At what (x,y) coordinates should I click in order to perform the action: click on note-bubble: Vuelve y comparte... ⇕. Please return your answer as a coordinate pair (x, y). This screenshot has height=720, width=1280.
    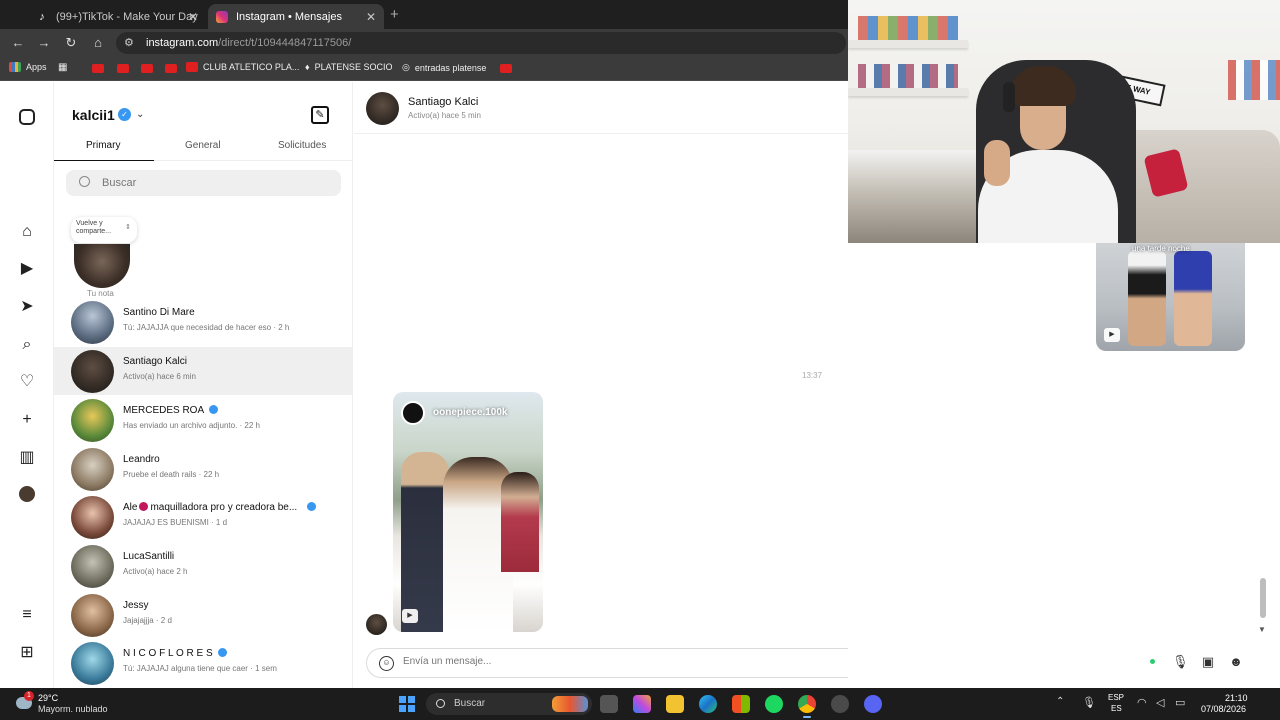
    Looking at the image, I should click on (104, 230).